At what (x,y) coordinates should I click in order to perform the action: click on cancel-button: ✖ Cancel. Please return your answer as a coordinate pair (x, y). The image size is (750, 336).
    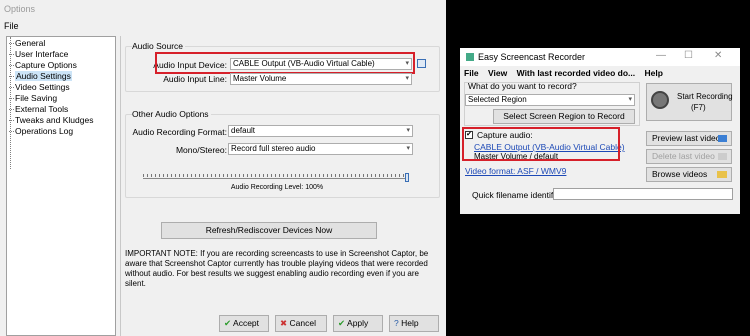
    Looking at the image, I should click on (301, 323).